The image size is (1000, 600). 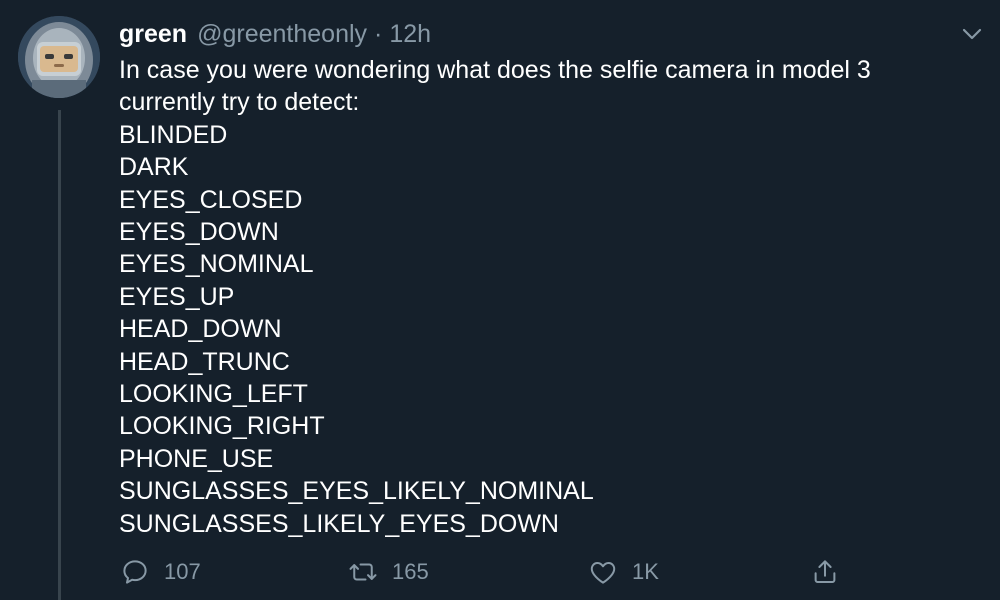 I want to click on tweet-text-line: LOOKING_RIGHT, so click(x=222, y=426).